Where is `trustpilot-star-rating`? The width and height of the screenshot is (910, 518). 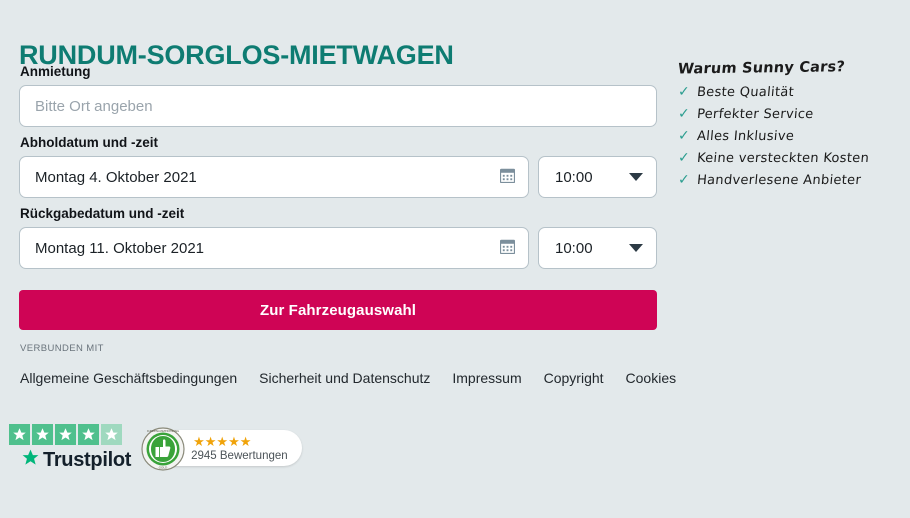
trustpilot-star-rating is located at coordinates (70, 434).